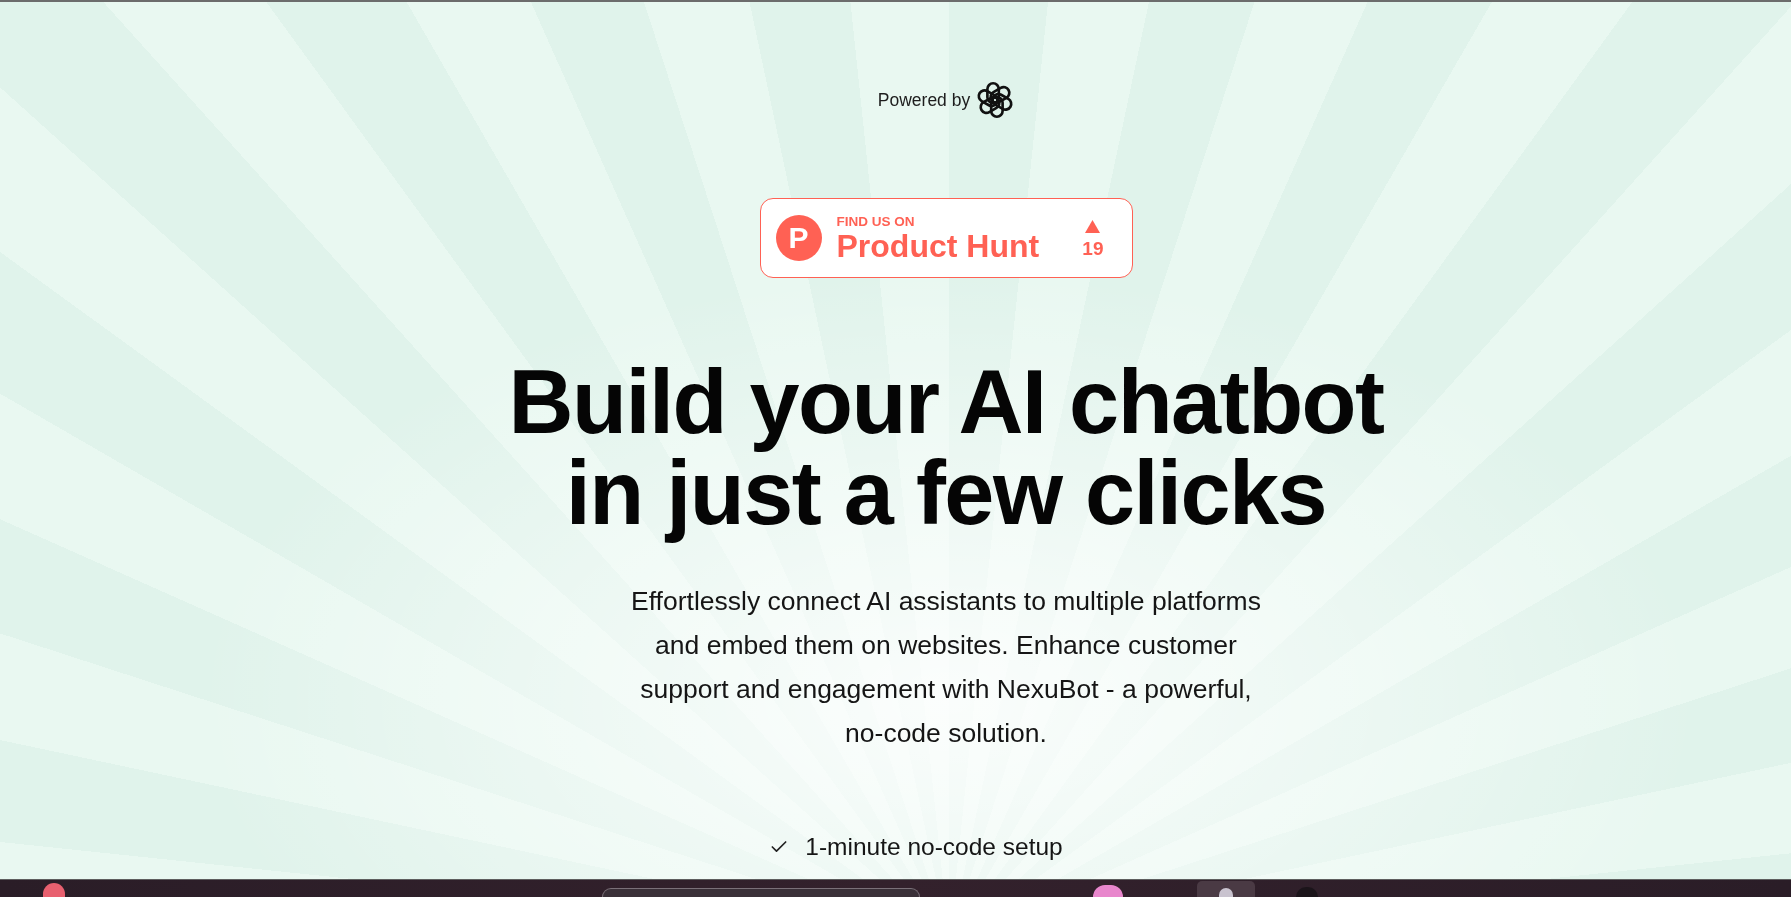 Image resolution: width=1791 pixels, height=897 pixels. What do you see at coordinates (995, 100) in the screenshot?
I see `logo-icon` at bounding box center [995, 100].